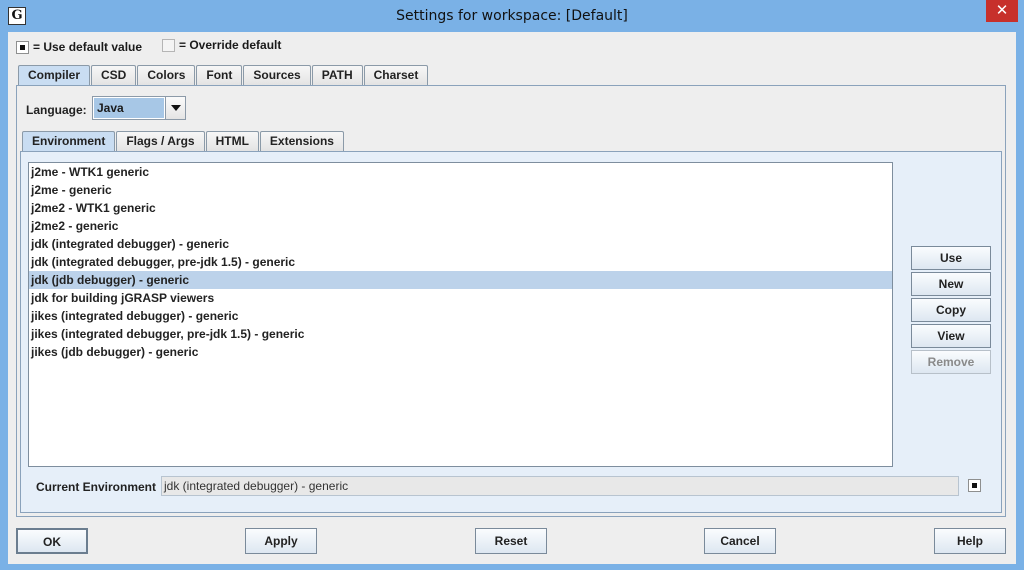 This screenshot has width=1024, height=570. Describe the element at coordinates (114, 75) in the screenshot. I see `tab-csd: CSD` at that location.